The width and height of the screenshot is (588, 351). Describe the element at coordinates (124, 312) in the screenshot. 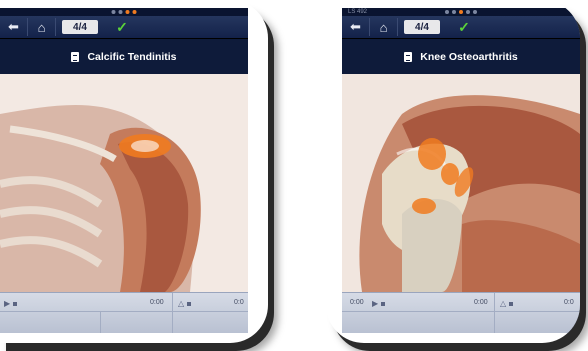

I see `playback-controls: ▶ 0:00 △ 0:0` at that location.